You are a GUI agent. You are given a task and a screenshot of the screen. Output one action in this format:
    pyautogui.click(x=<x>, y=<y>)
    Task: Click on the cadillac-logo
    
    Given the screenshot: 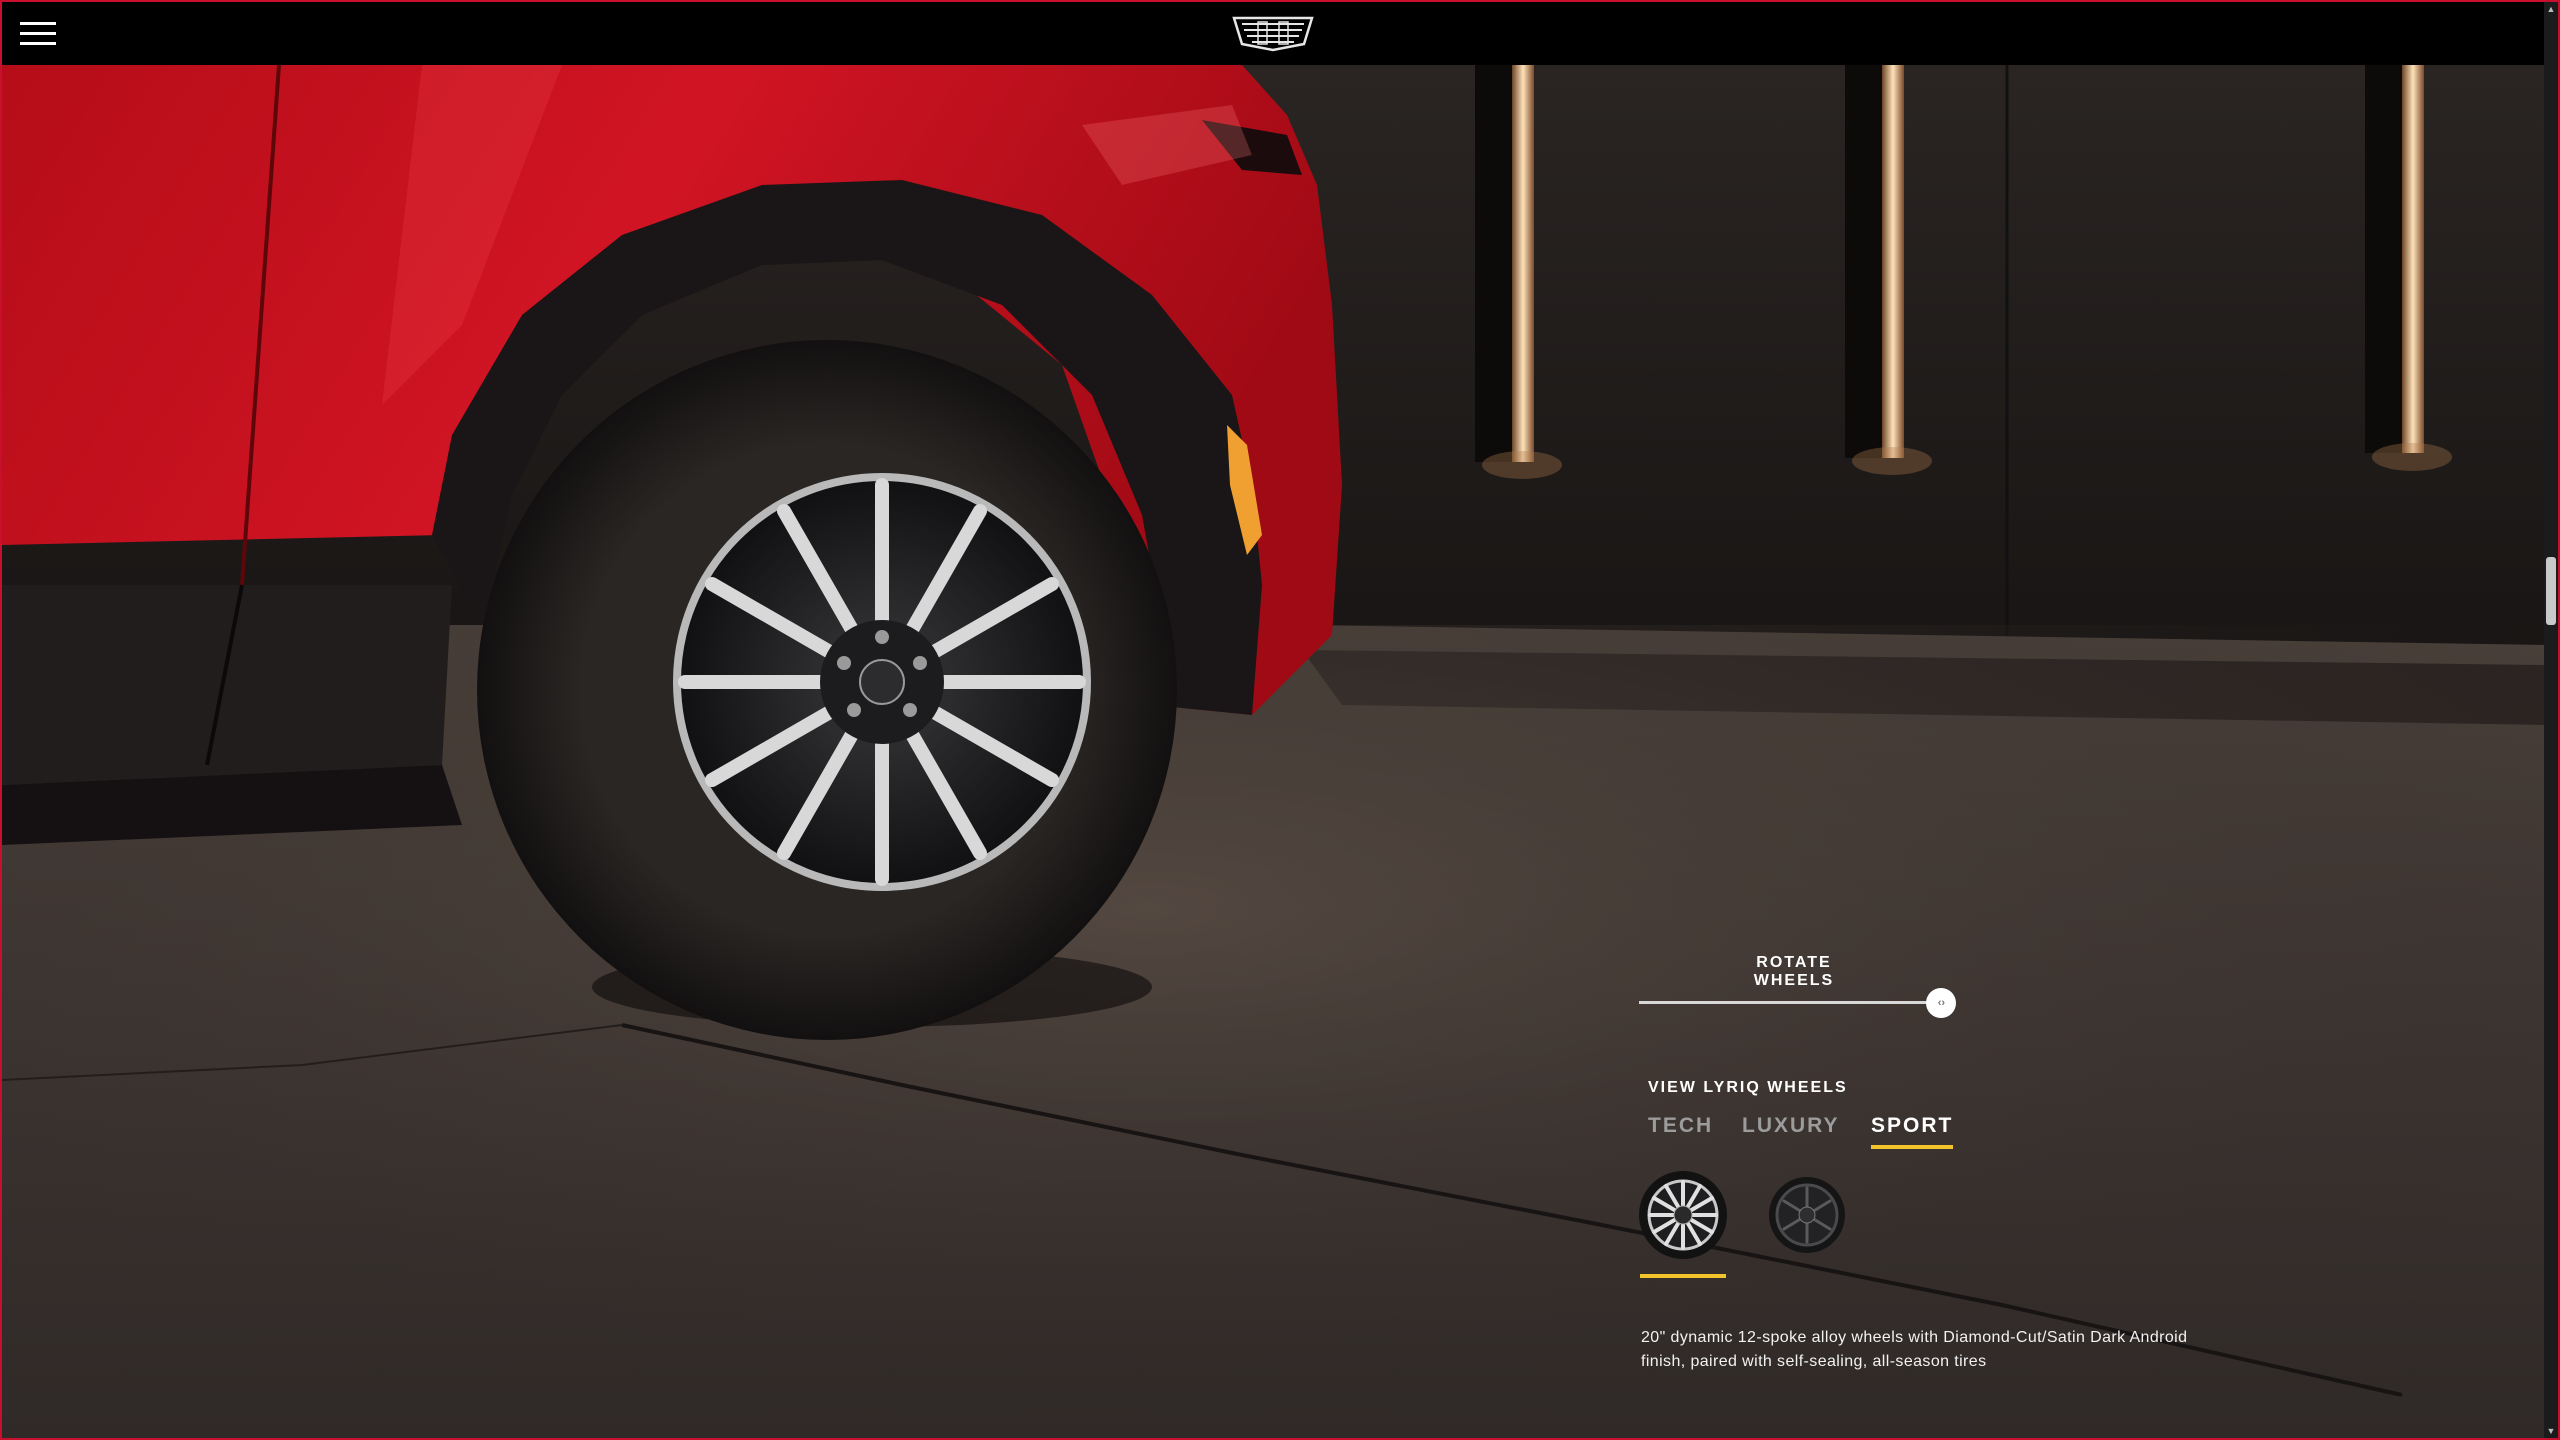 What is the action you would take?
    pyautogui.click(x=1273, y=33)
    